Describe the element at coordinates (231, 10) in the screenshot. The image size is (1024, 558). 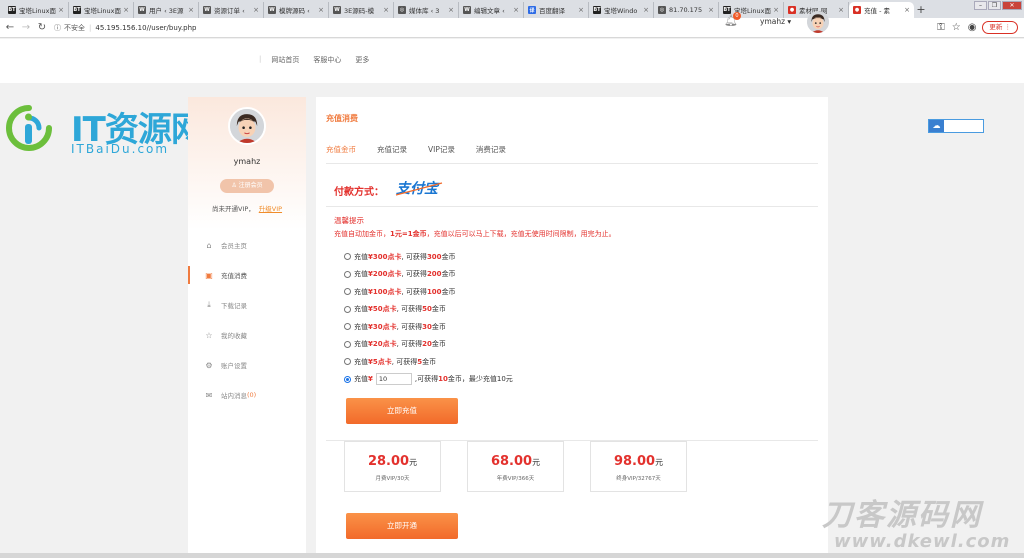
I see `browser-tab: W 资源订单 ‹ ×` at that location.